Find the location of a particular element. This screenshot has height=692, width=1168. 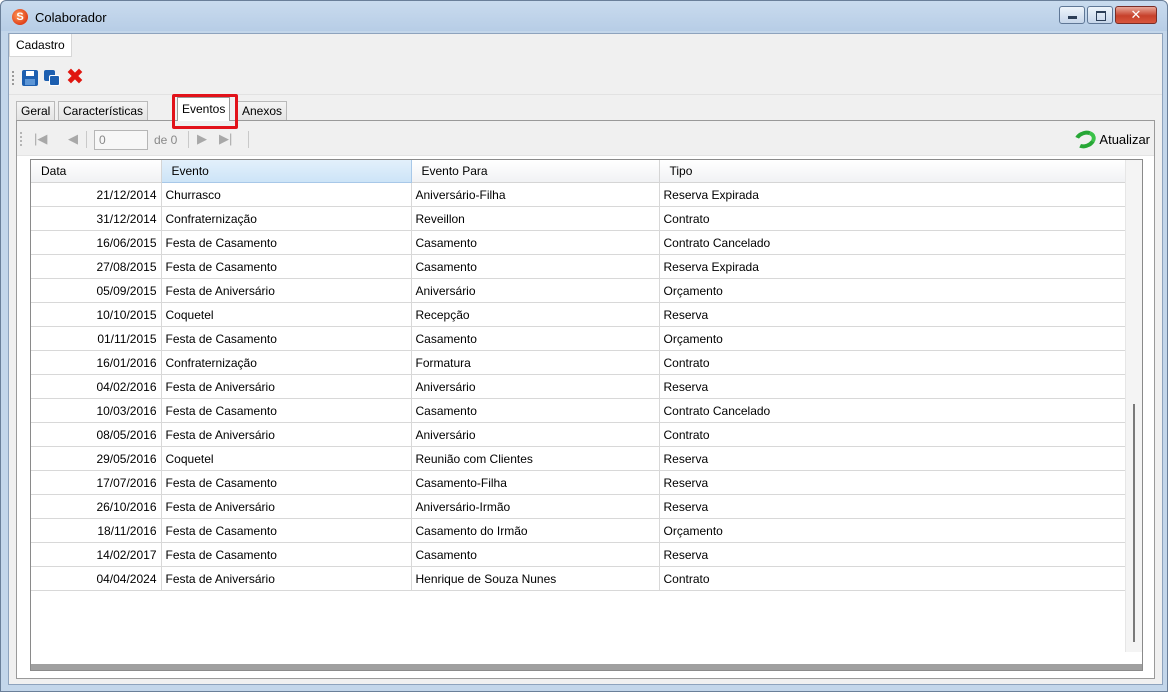

cell-evento-para: Recepção is located at coordinates (535, 314).